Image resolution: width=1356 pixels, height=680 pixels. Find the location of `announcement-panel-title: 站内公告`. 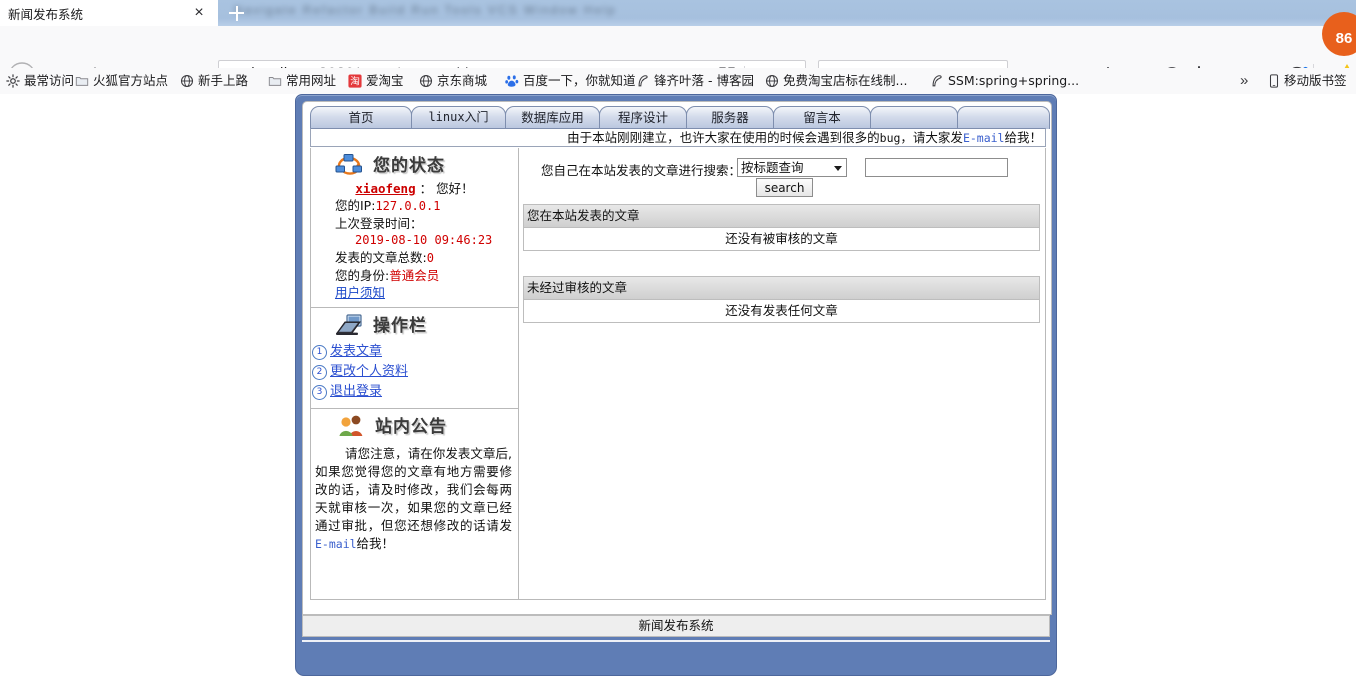

announcement-panel-title: 站内公告 is located at coordinates (411, 427).